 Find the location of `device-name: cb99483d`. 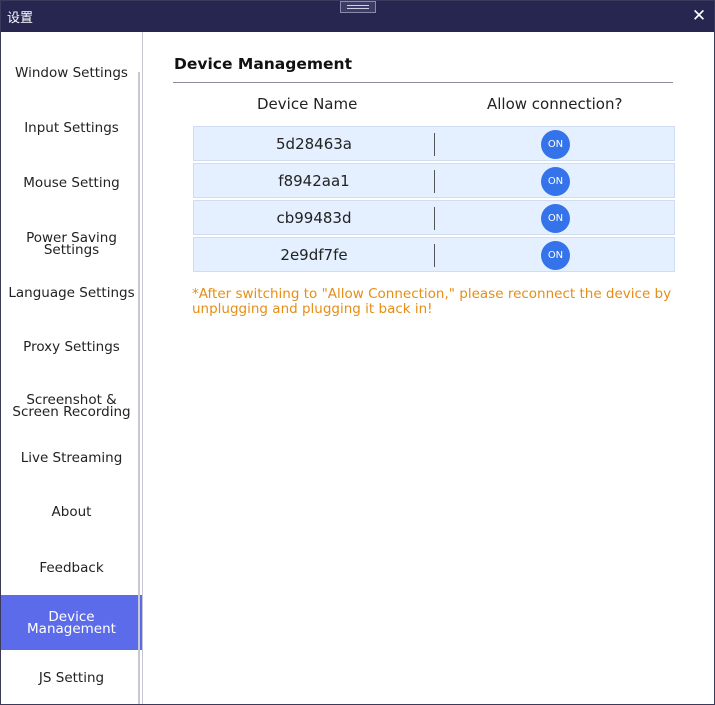

device-name: cb99483d is located at coordinates (314, 218).